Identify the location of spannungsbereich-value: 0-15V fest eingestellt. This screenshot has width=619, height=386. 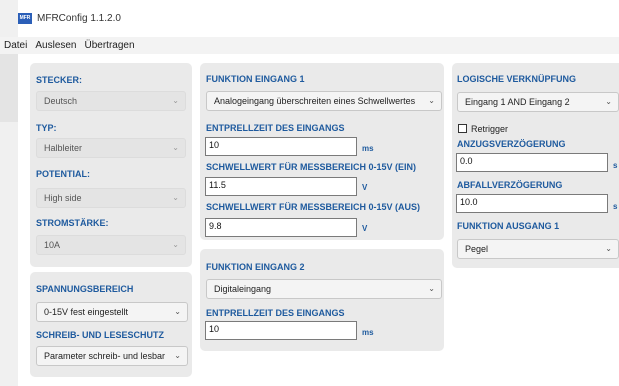
(86, 312).